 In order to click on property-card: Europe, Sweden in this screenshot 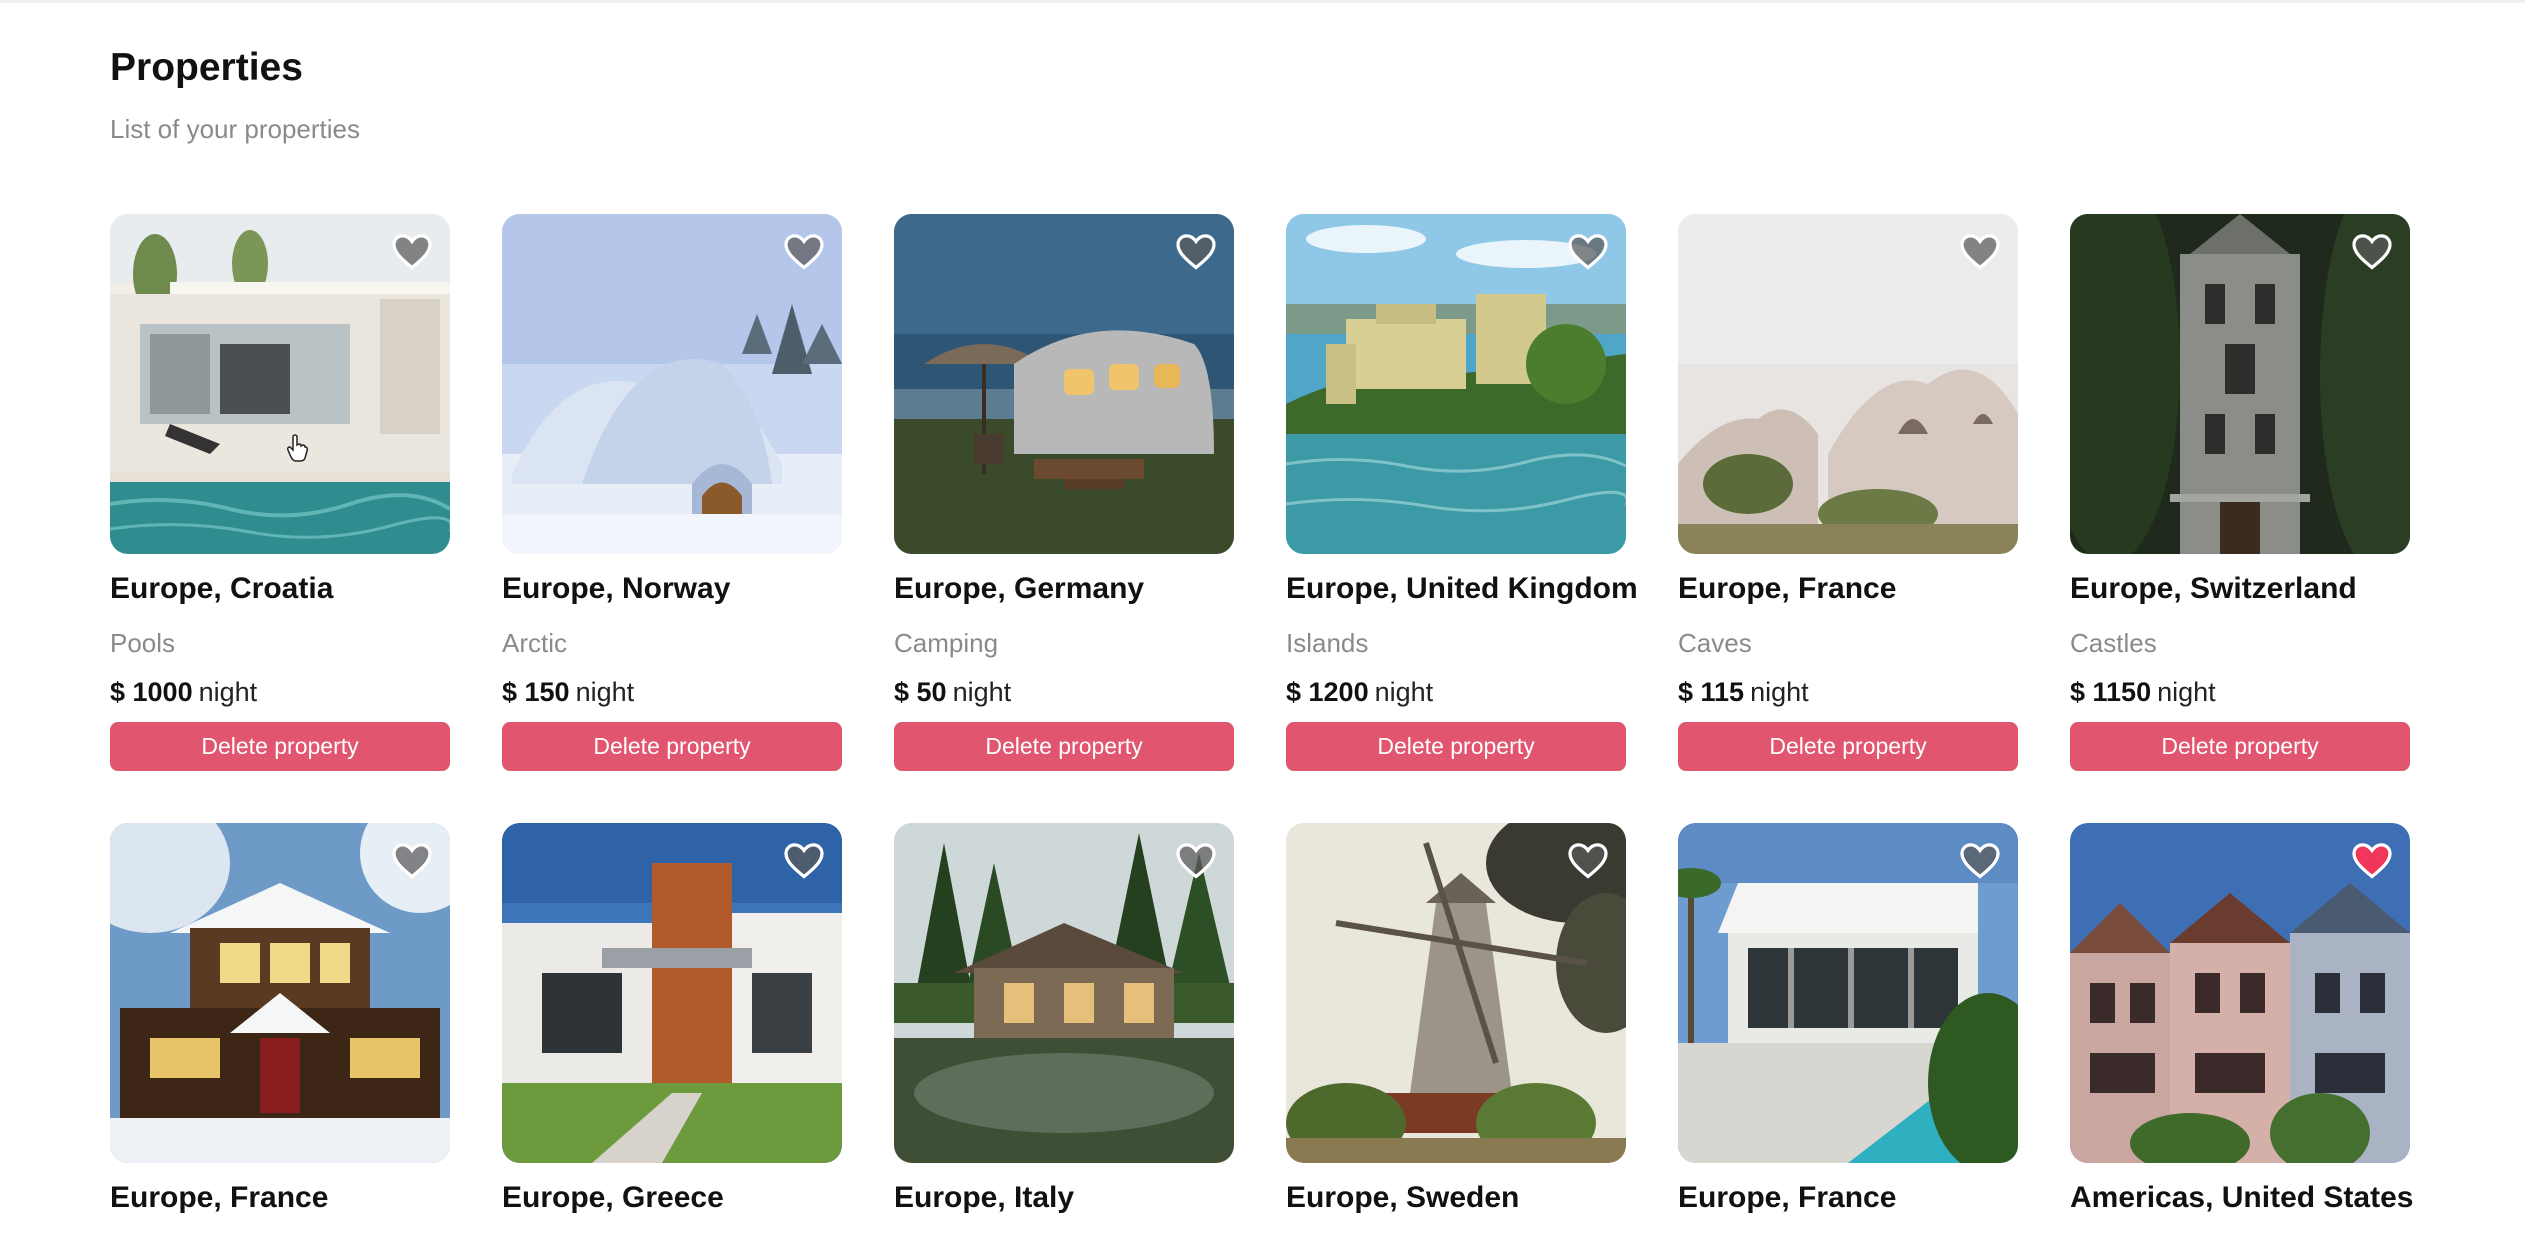, I will do `click(1456, 1019)`.